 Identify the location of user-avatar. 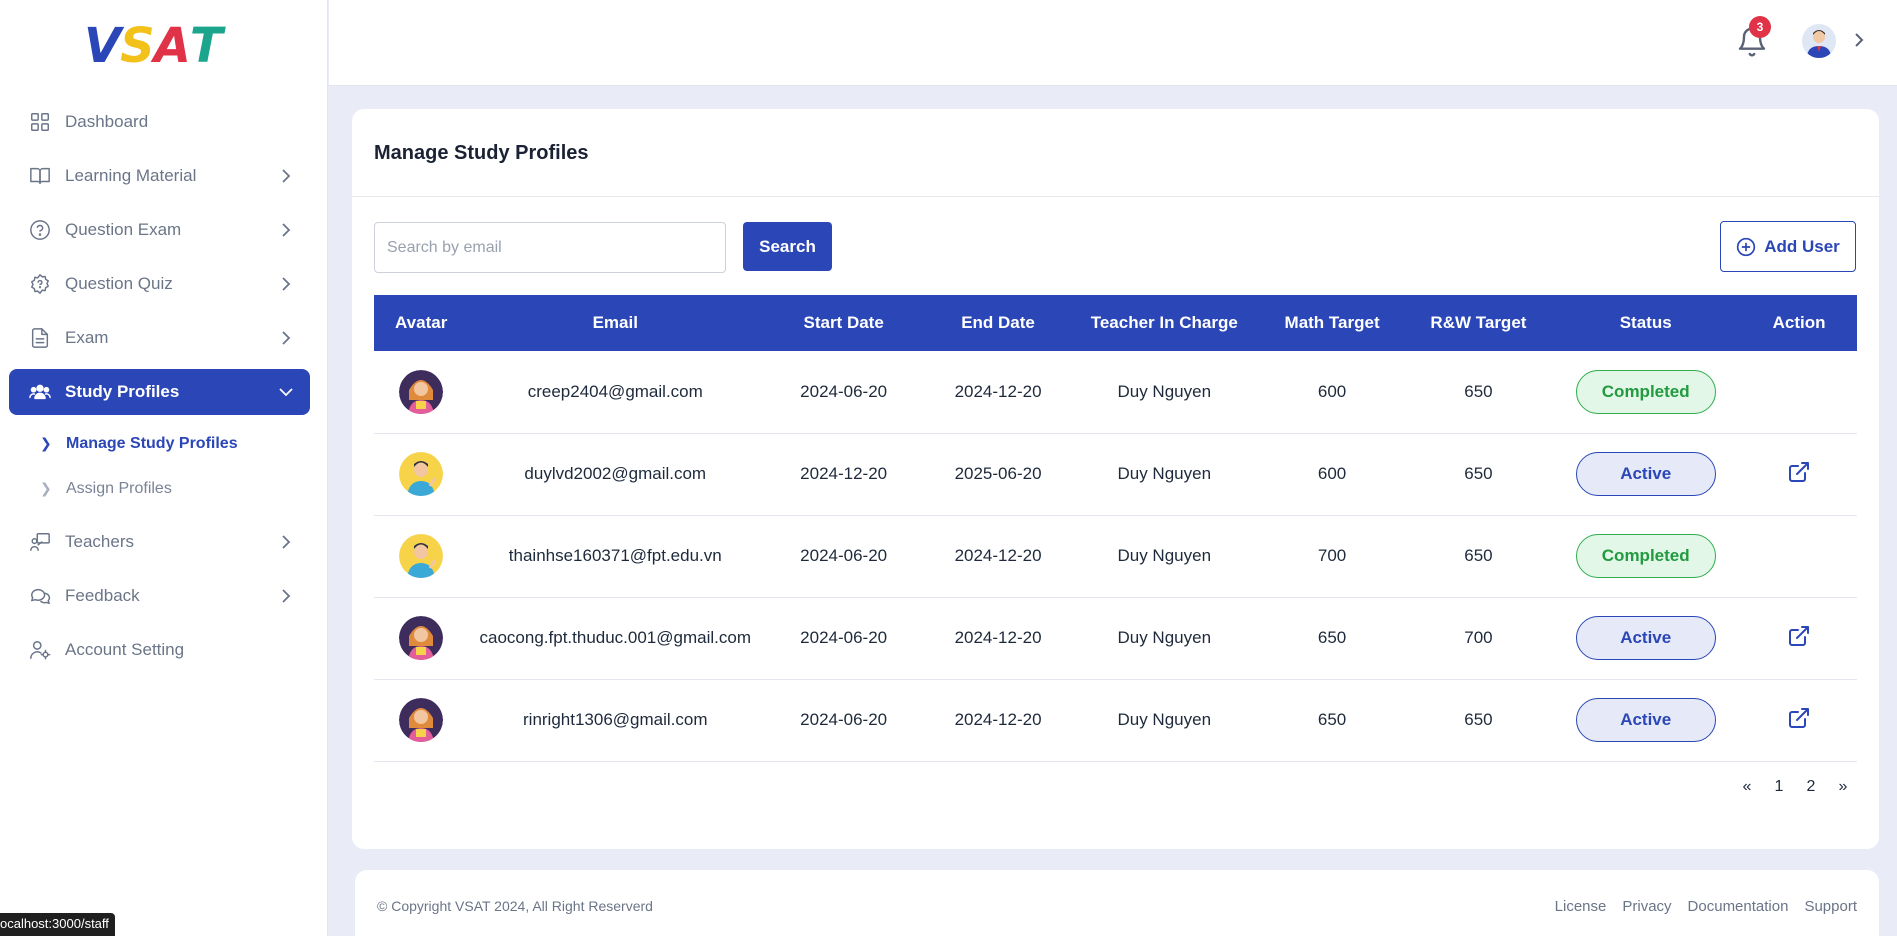
(1819, 41).